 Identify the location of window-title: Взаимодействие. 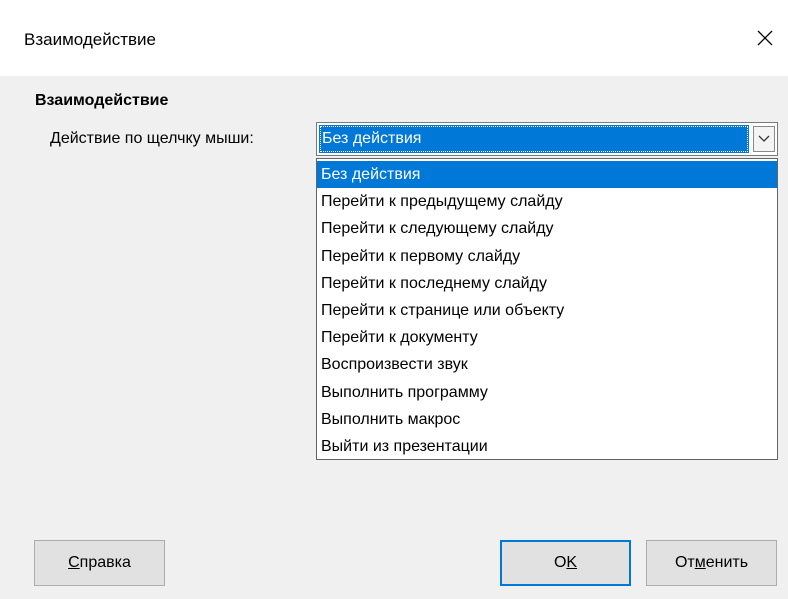
(90, 39).